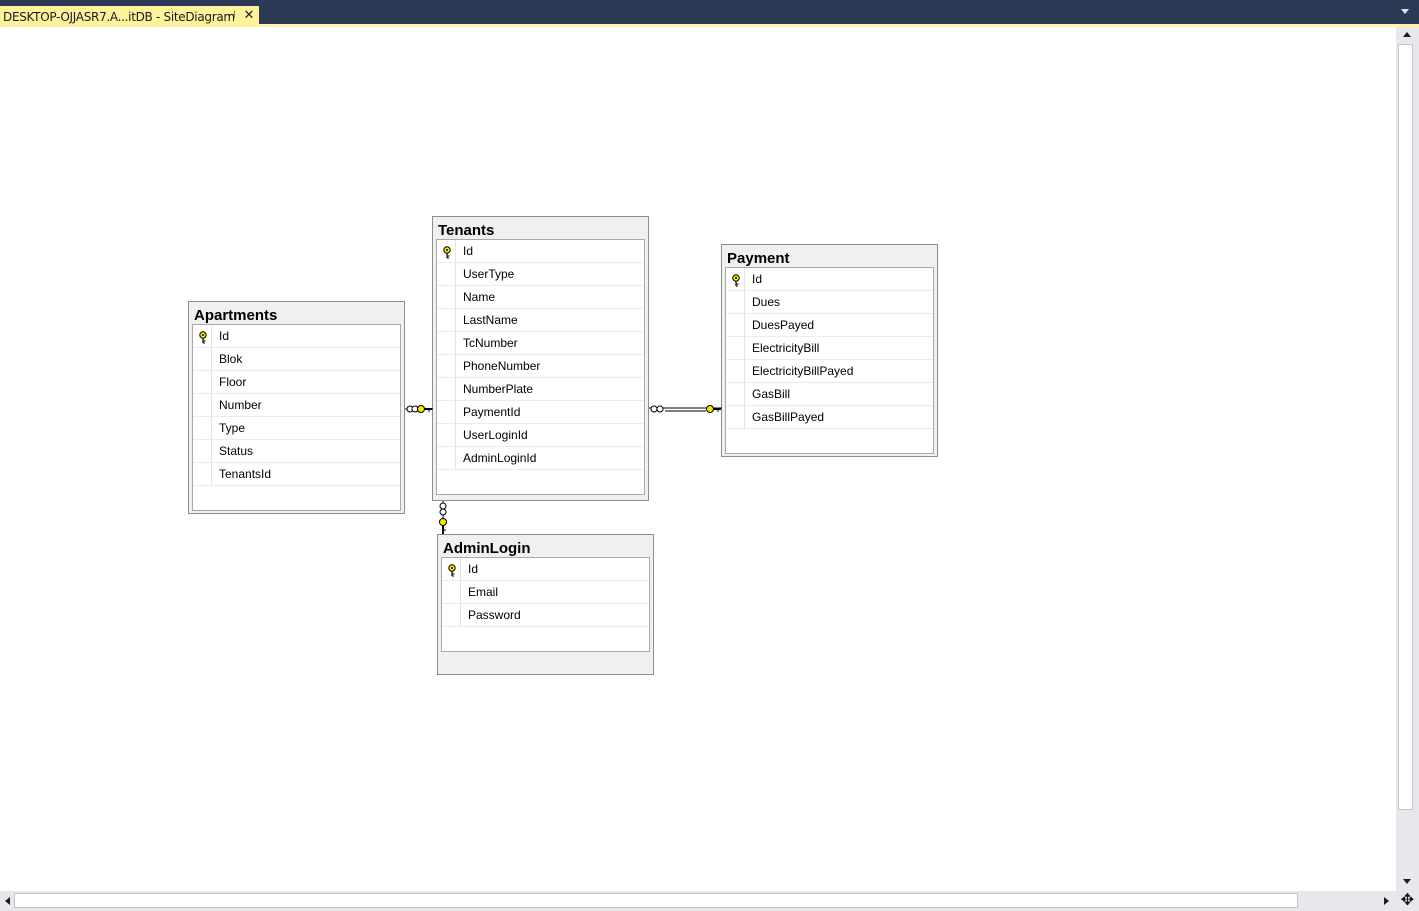 The width and height of the screenshot is (1419, 911). I want to click on horizontal-scrollbar, so click(698, 901).